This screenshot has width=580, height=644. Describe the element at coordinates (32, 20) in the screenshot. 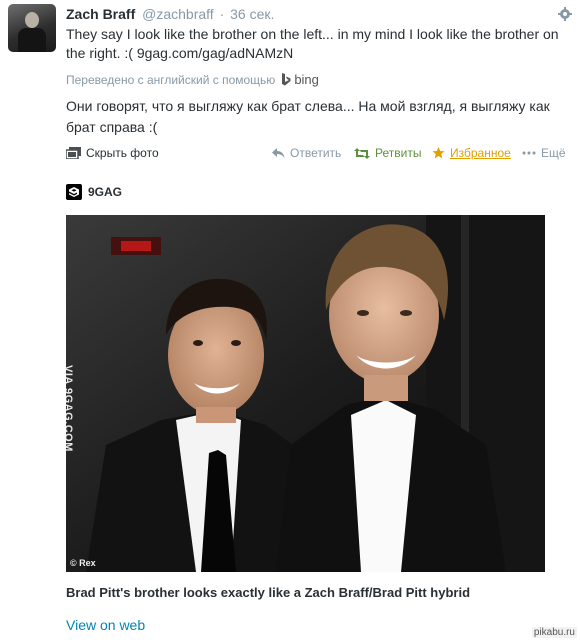

I see `avatar-head` at that location.